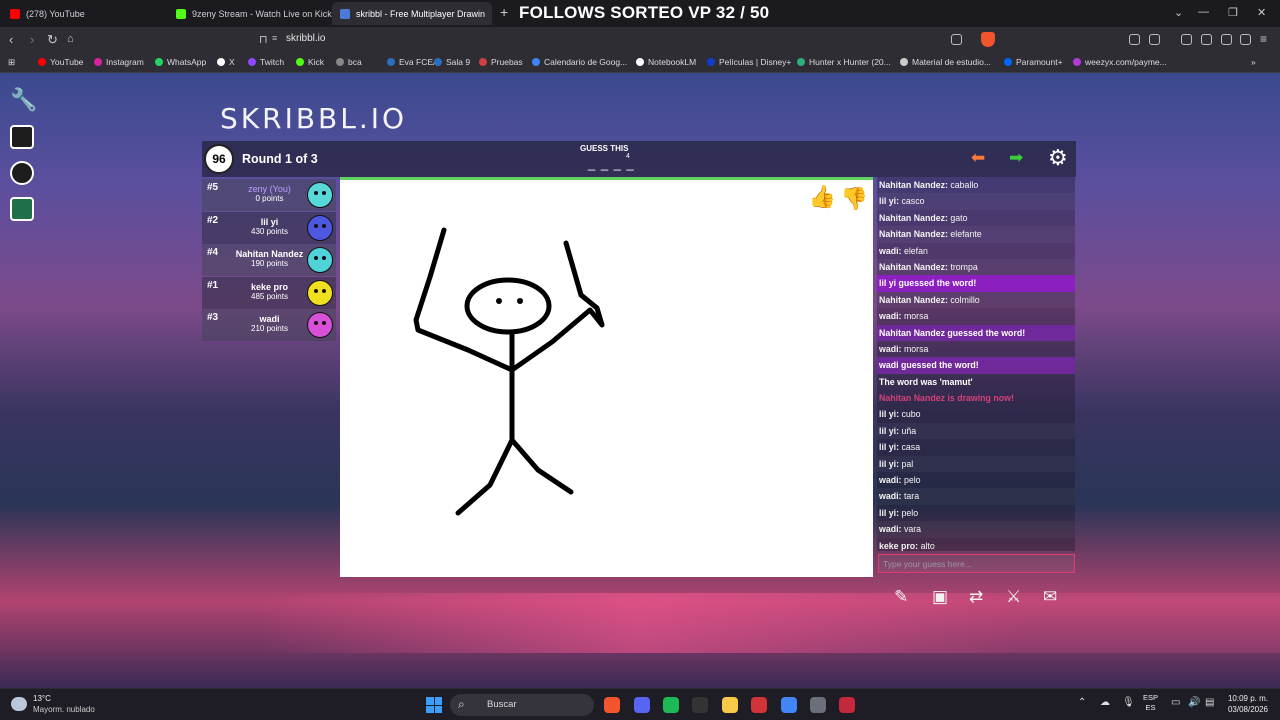 The height and width of the screenshot is (720, 1280). Describe the element at coordinates (976, 234) in the screenshot. I see `chat-message: Nahitan Nandez: elefante` at that location.